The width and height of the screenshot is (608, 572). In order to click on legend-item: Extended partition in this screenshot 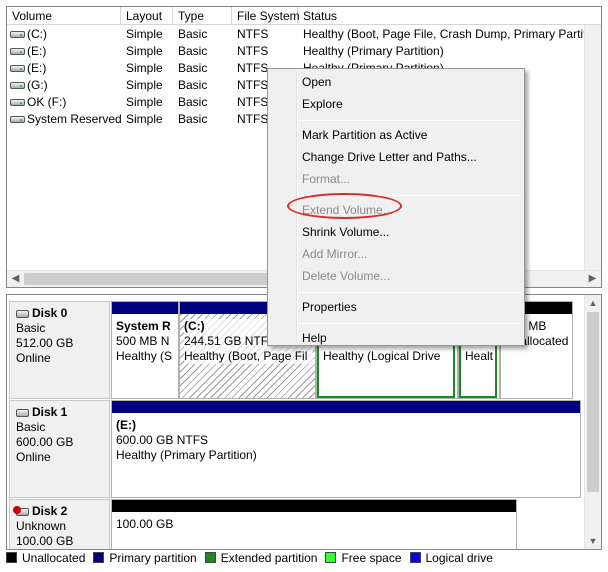, I will do `click(261, 558)`.